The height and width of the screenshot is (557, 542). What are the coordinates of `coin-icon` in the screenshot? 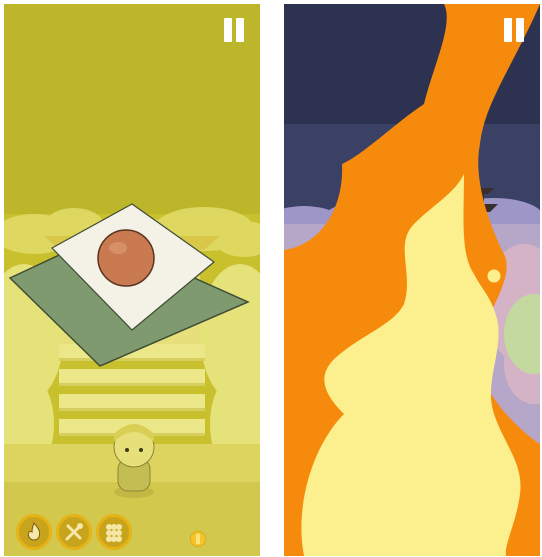 It's located at (198, 539).